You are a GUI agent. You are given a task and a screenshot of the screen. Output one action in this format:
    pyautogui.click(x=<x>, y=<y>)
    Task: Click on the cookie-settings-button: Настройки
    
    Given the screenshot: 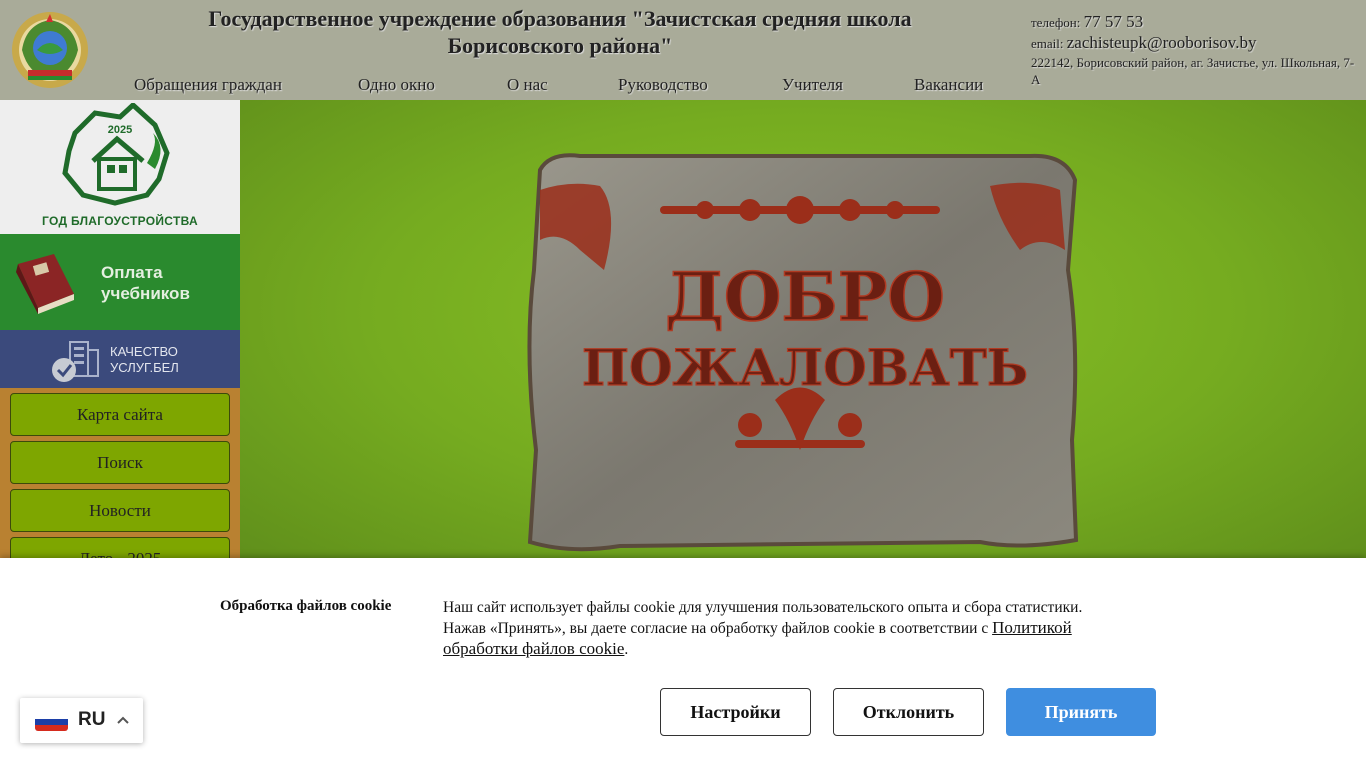 What is the action you would take?
    pyautogui.click(x=735, y=712)
    